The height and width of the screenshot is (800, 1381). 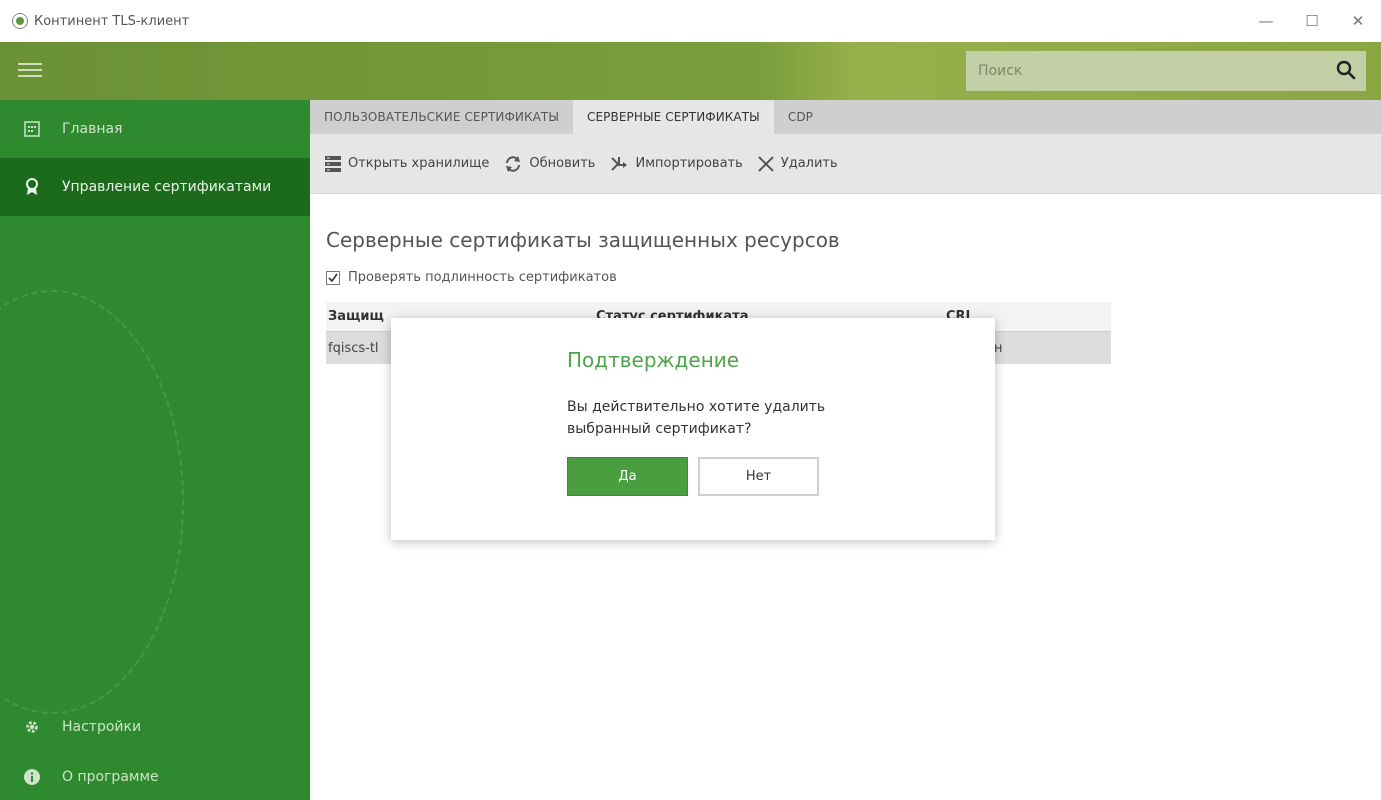 I want to click on tab-server-certificates: СЕРВЕРНЫЕ СЕРТИФИКАТЫ, so click(x=673, y=117).